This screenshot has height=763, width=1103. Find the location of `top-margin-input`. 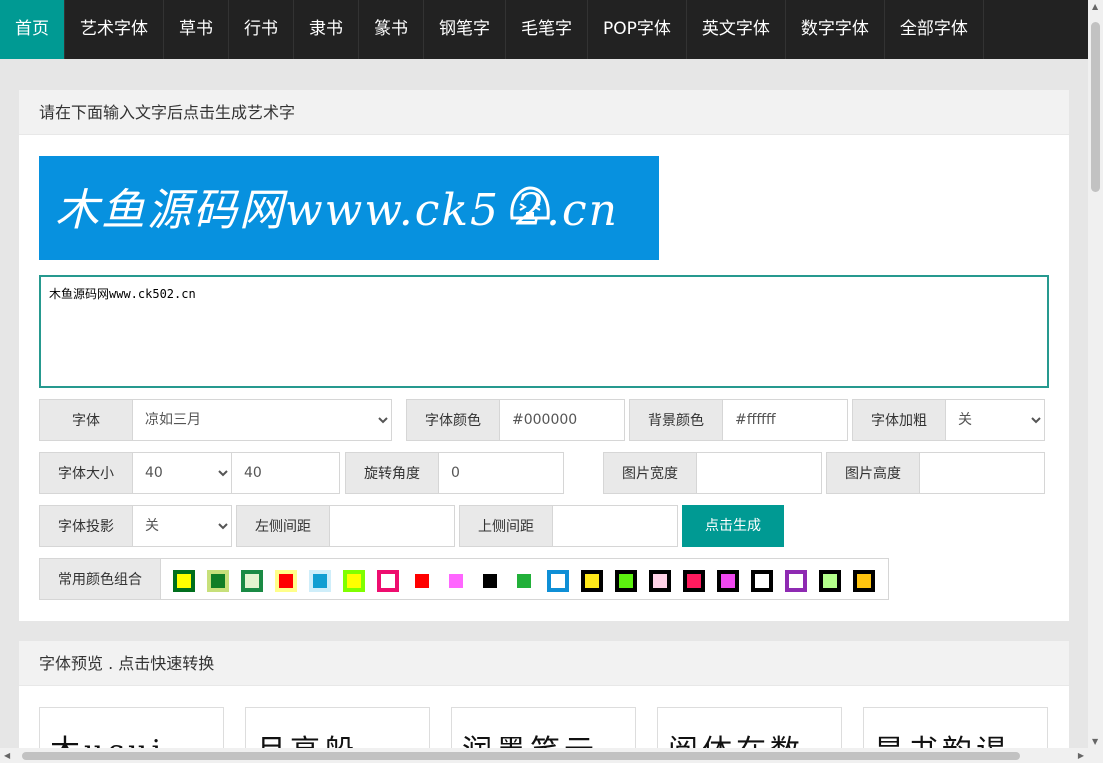

top-margin-input is located at coordinates (615, 526).